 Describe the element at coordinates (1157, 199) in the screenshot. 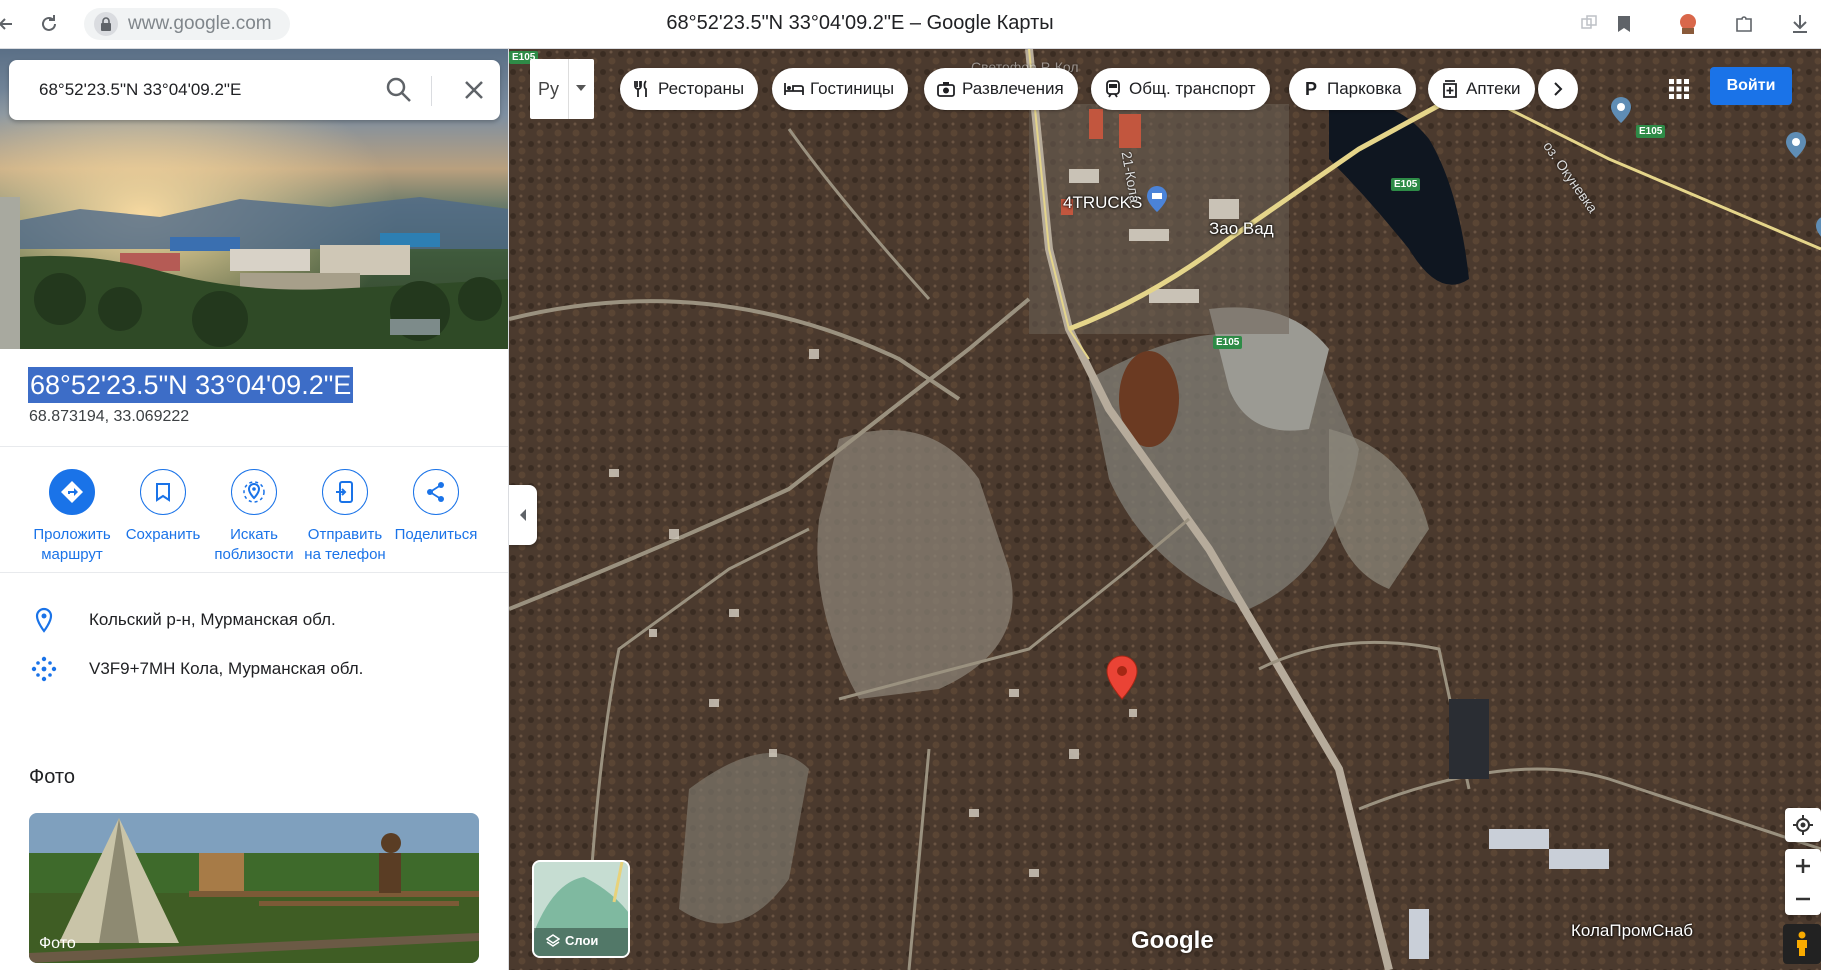

I see `truck-stop-pin-icon` at that location.